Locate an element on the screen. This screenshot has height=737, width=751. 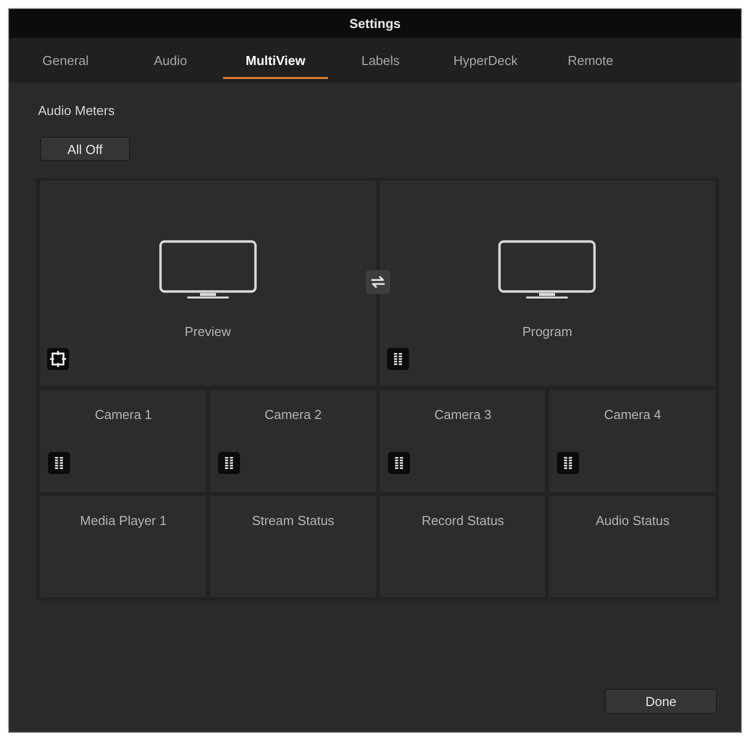
section-heading: Audio Meters is located at coordinates (76, 111).